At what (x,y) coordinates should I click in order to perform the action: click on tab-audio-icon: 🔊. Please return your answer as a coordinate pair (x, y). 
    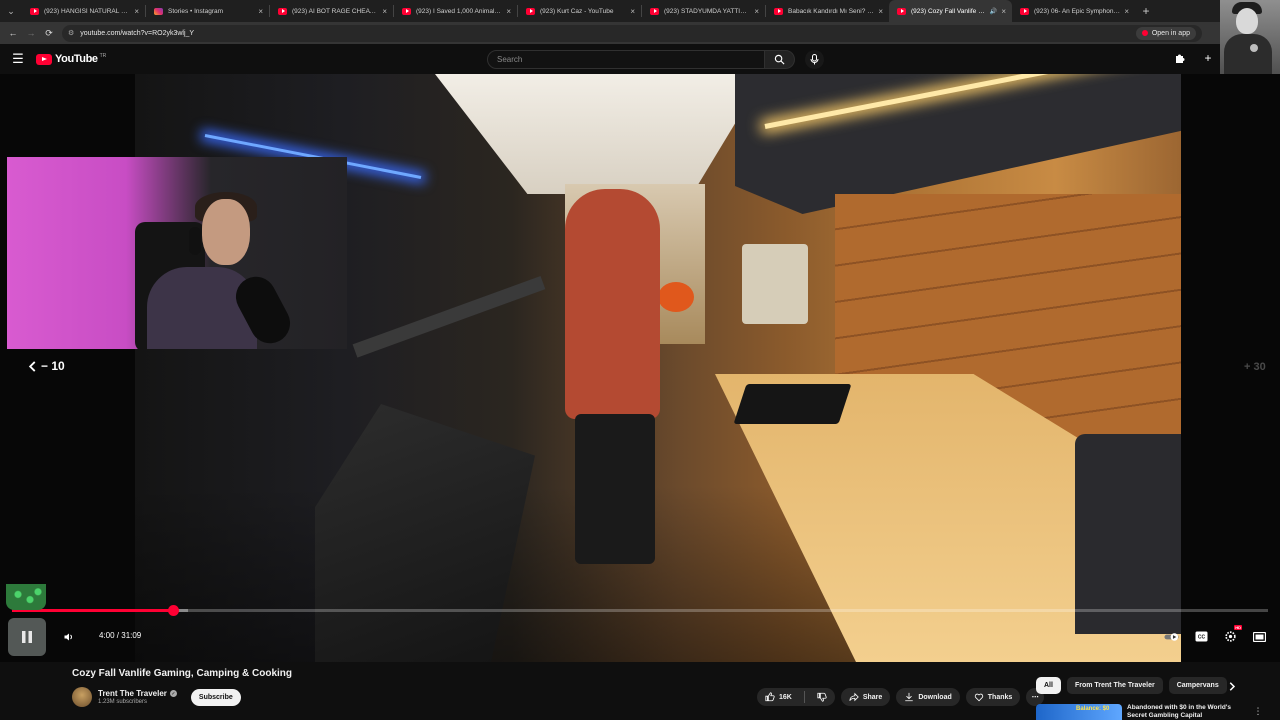
    Looking at the image, I should click on (993, 11).